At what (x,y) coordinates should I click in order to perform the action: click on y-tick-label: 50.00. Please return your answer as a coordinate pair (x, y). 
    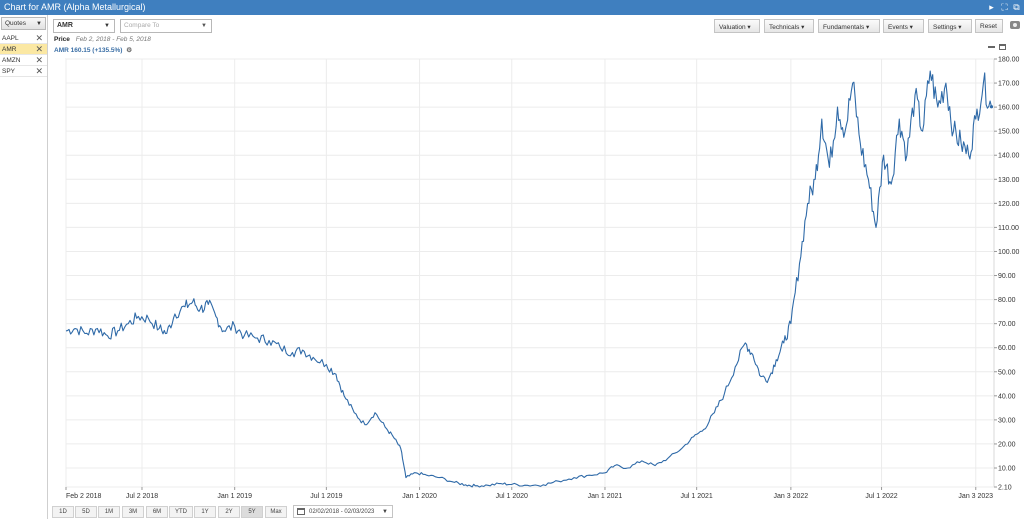
    Looking at the image, I should click on (1007, 372).